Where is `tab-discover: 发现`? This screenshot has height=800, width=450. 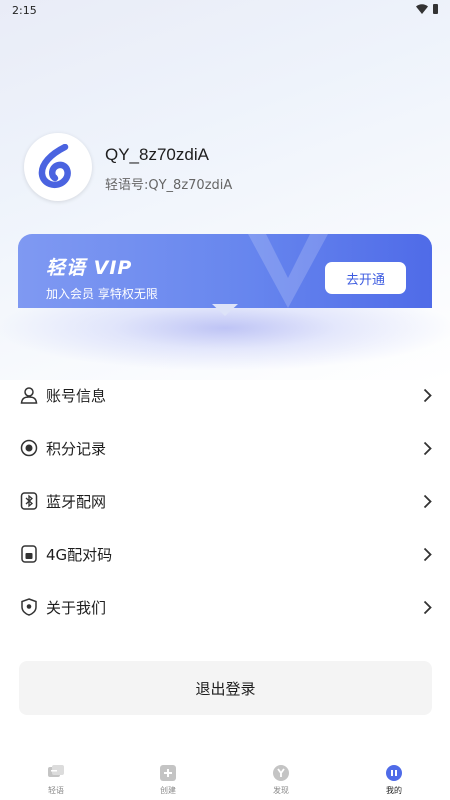
tab-discover: 发现 is located at coordinates (281, 779).